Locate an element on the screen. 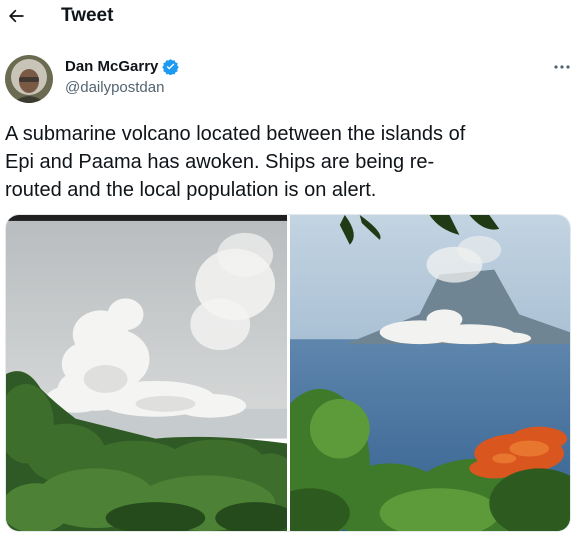 Image resolution: width=580 pixels, height=538 pixels. back-button is located at coordinates (16, 16).